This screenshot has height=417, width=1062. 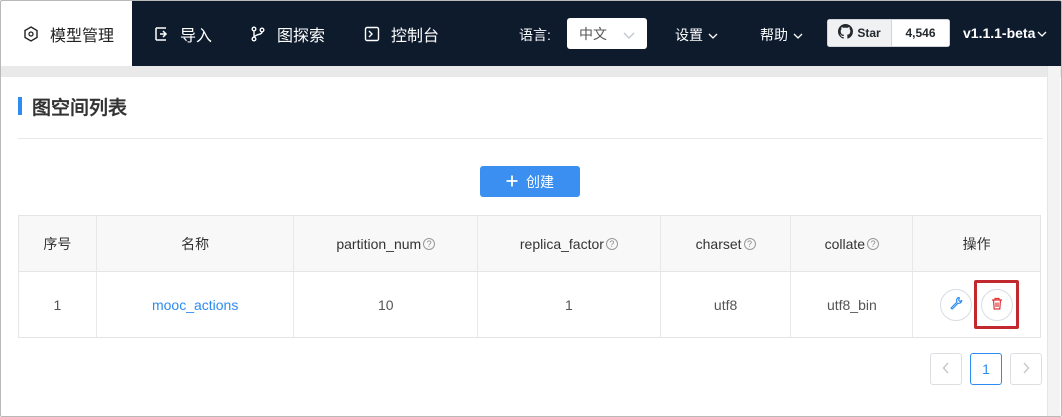 I want to click on github-star-left: Star, so click(x=859, y=33).